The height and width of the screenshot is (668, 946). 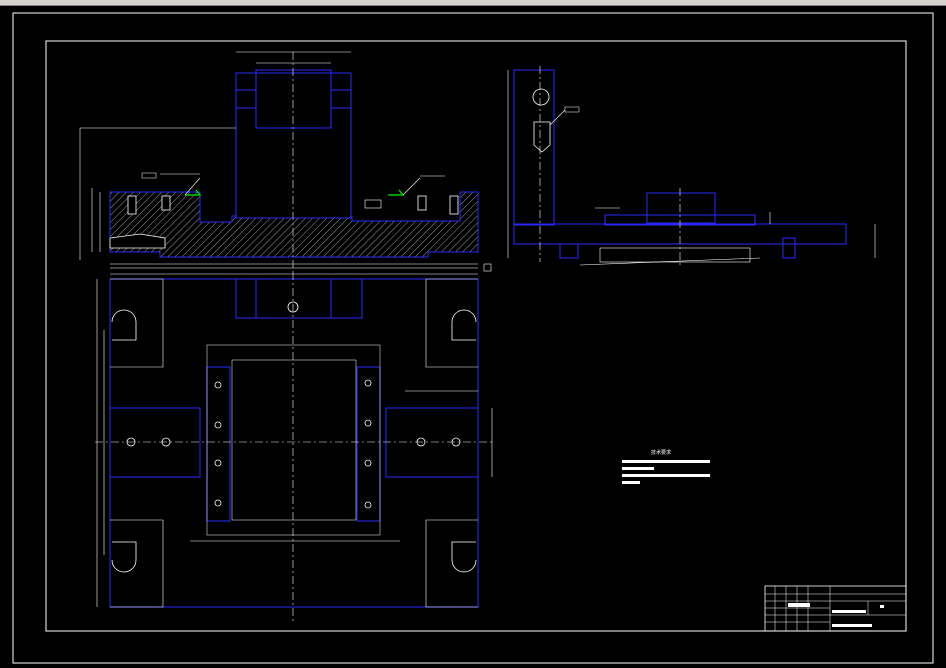 I want to click on side-view, so click(x=691, y=167).